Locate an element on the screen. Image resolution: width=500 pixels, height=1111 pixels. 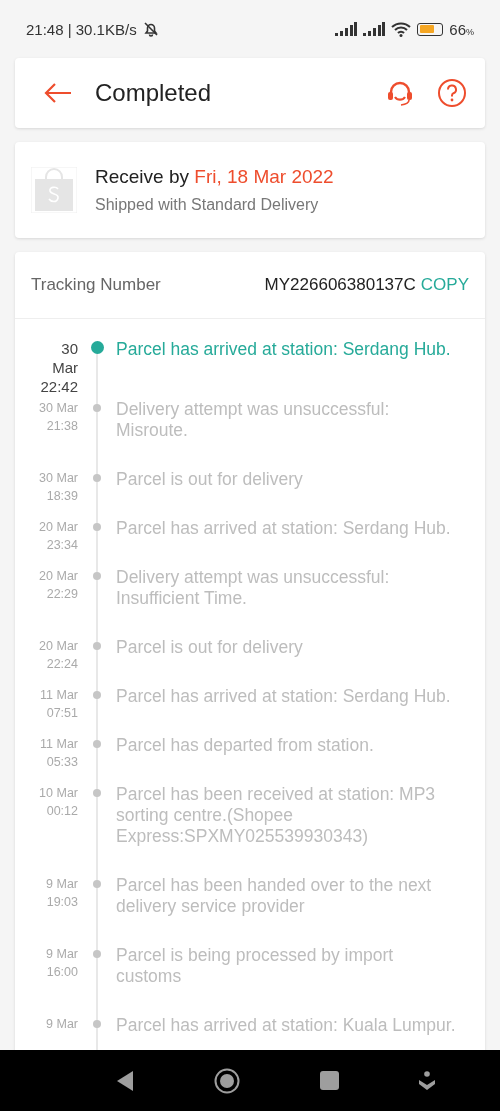
download-nav-icon is located at coordinates (427, 1080).